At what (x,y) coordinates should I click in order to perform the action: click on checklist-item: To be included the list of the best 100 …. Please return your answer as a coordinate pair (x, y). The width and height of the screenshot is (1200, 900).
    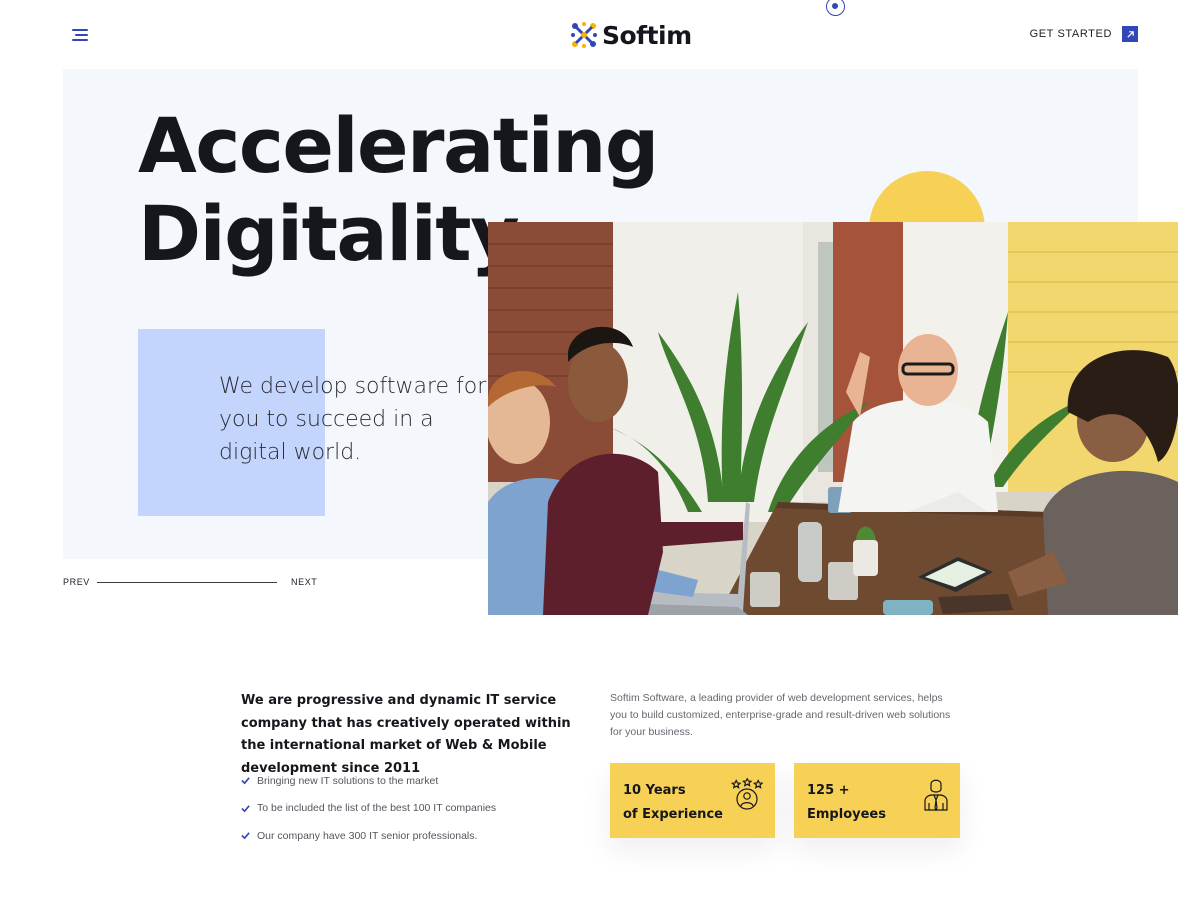
    Looking at the image, I should click on (368, 809).